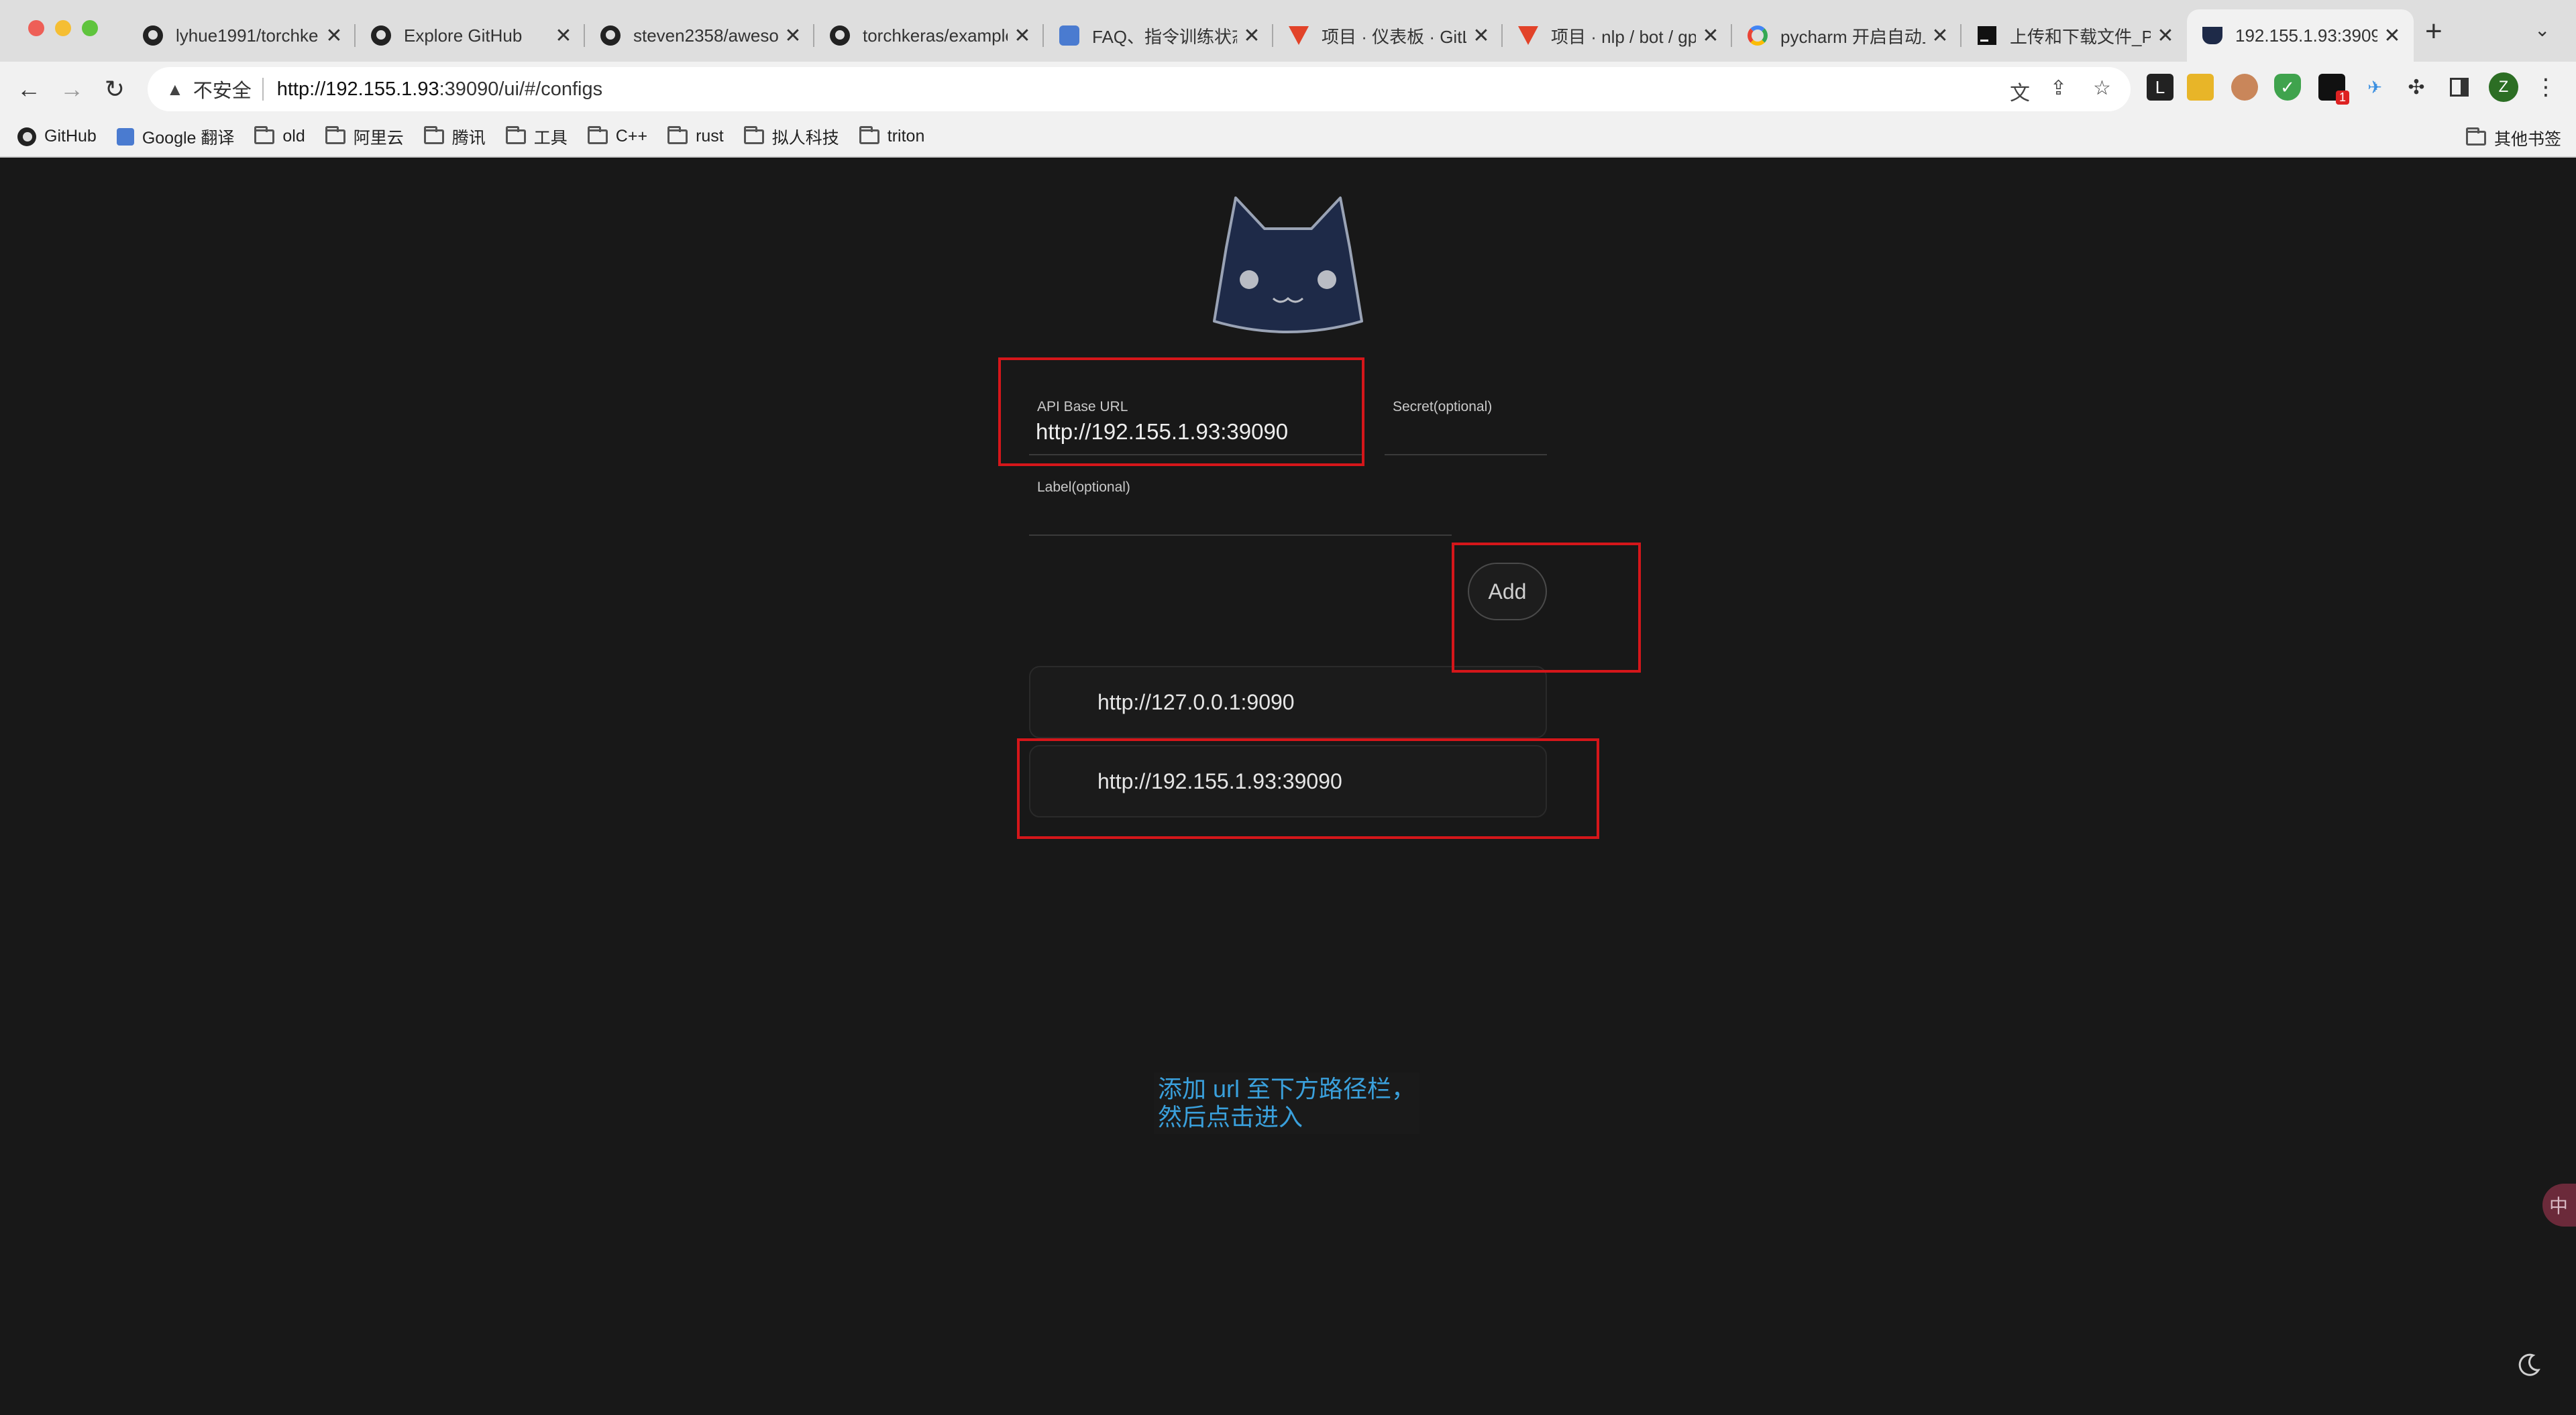 The image size is (2576, 1415). I want to click on security-label: 不安全, so click(222, 91).